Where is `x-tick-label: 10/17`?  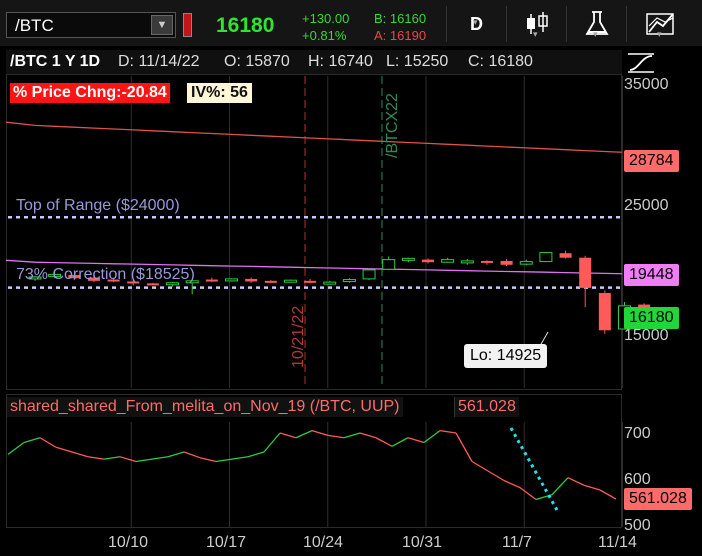
x-tick-label: 10/17 is located at coordinates (226, 542).